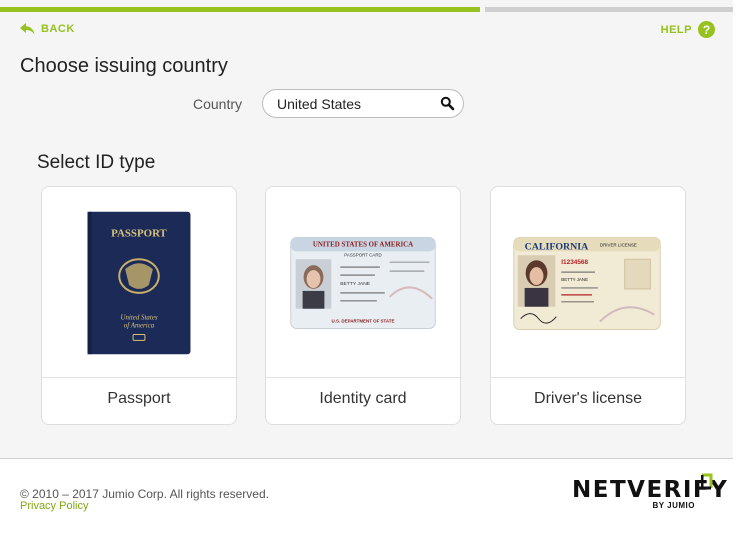 Image resolution: width=753 pixels, height=550 pixels. Describe the element at coordinates (676, 29) in the screenshot. I see `help-label: HELP` at that location.